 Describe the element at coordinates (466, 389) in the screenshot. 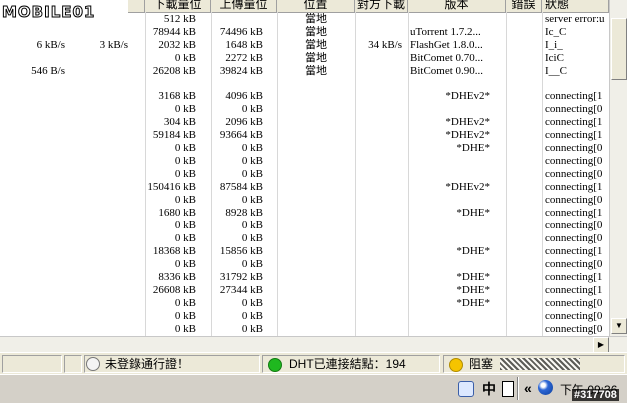

I see `language-bar-icon` at that location.